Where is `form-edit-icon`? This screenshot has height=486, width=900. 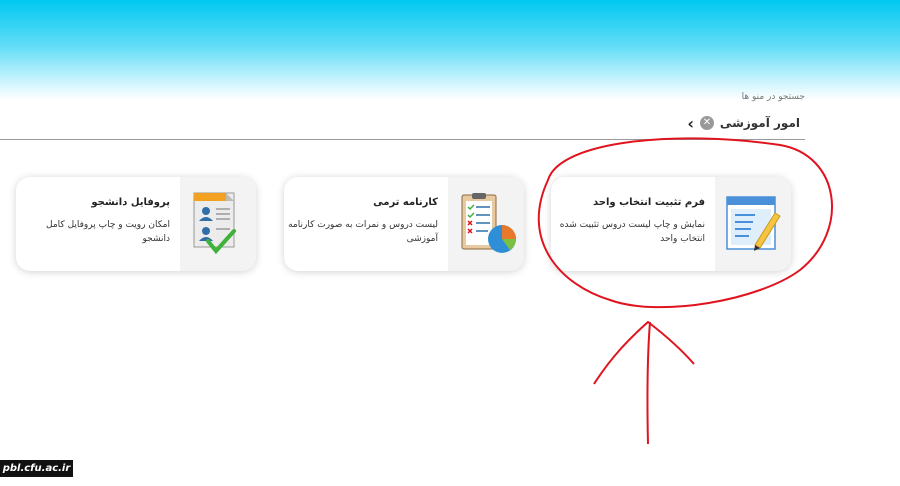
form-edit-icon is located at coordinates (753, 224).